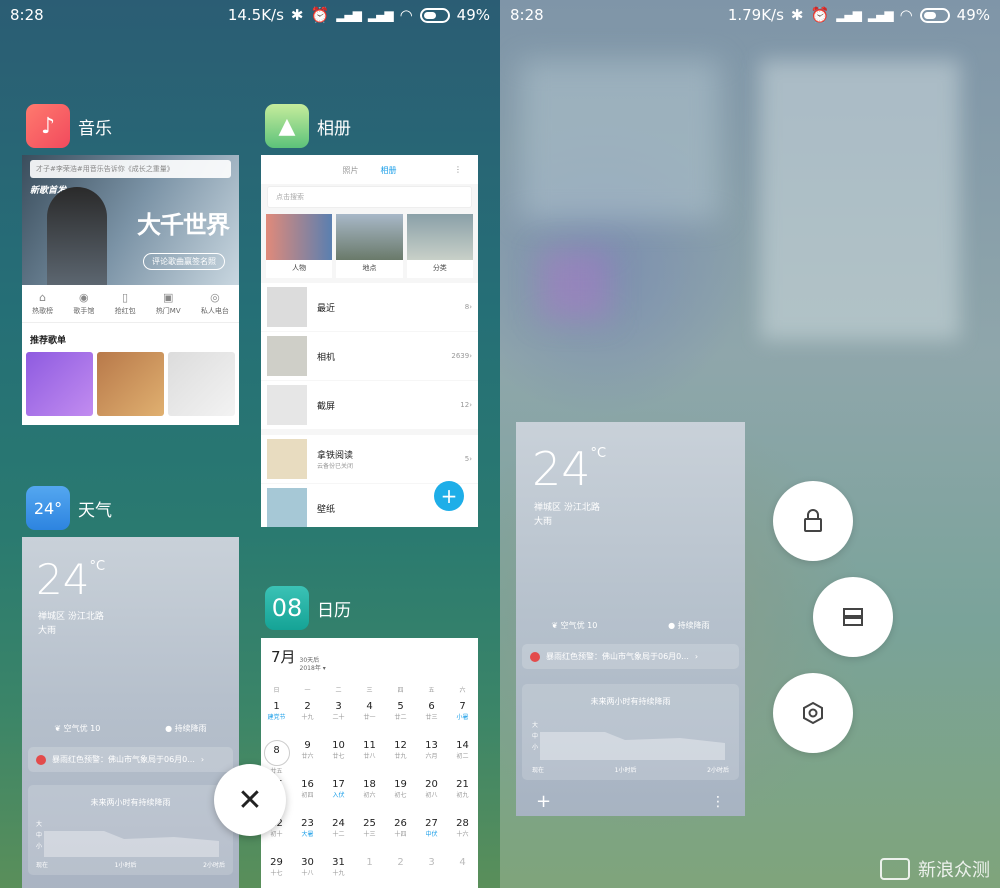 This screenshot has height=888, width=1000. Describe the element at coordinates (369, 356) in the screenshot. I see `album-row: 相机 2639 ›` at that location.